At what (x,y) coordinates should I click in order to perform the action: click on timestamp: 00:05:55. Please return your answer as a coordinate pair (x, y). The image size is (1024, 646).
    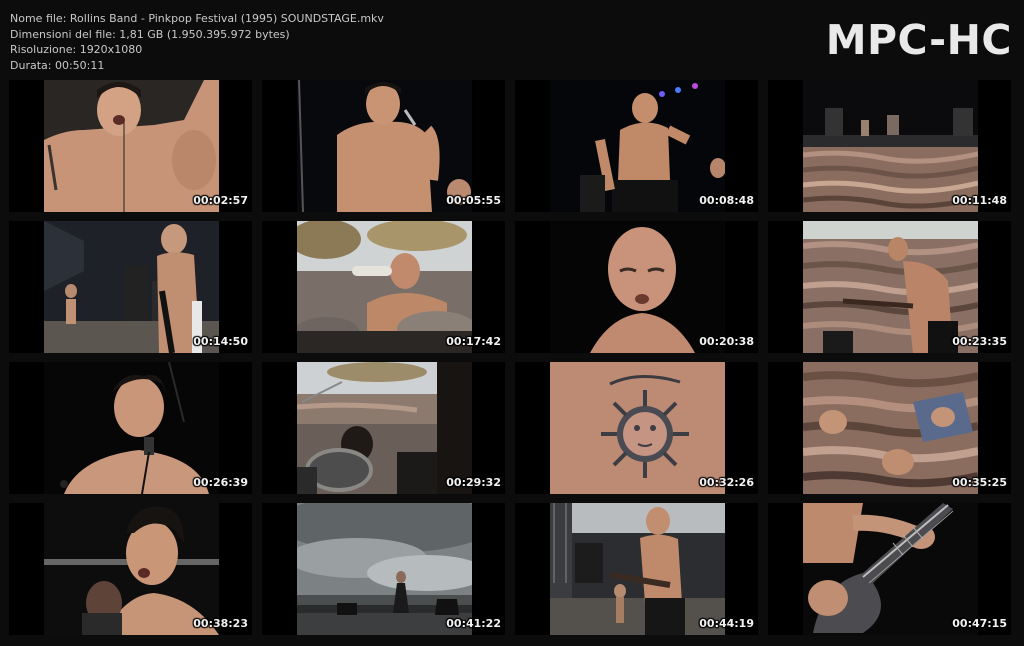
    Looking at the image, I should click on (473, 200).